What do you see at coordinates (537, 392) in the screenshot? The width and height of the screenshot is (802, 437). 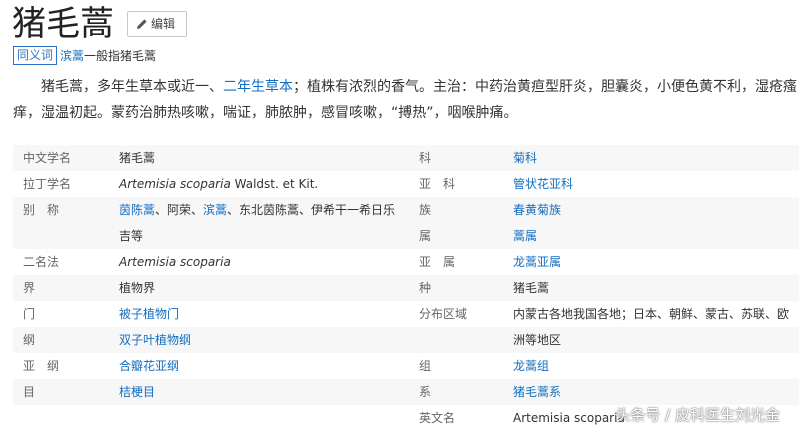 I see `info-link: 猪毛蒿系` at bounding box center [537, 392].